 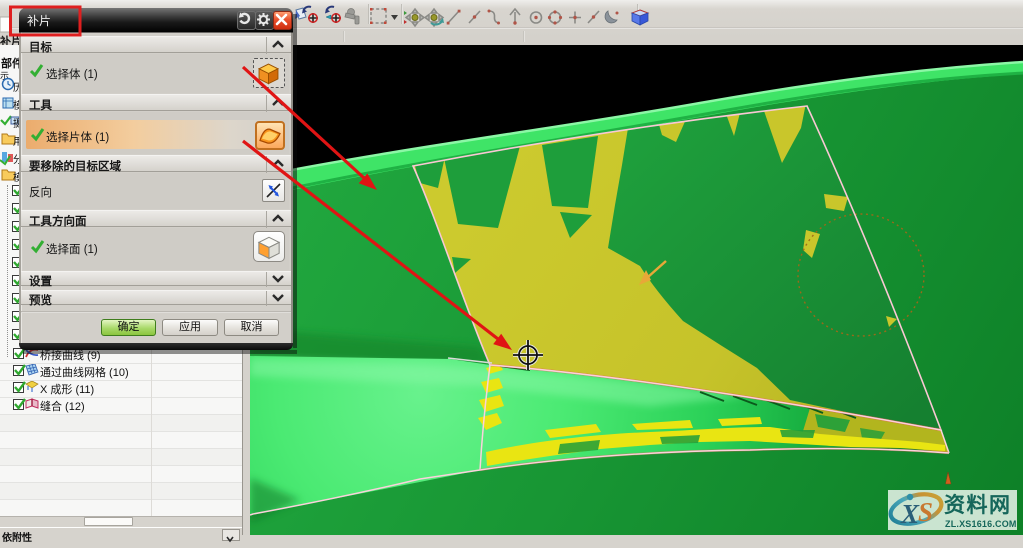 What do you see at coordinates (910, 514) in the screenshot?
I see `svg-text: X` at bounding box center [910, 514].